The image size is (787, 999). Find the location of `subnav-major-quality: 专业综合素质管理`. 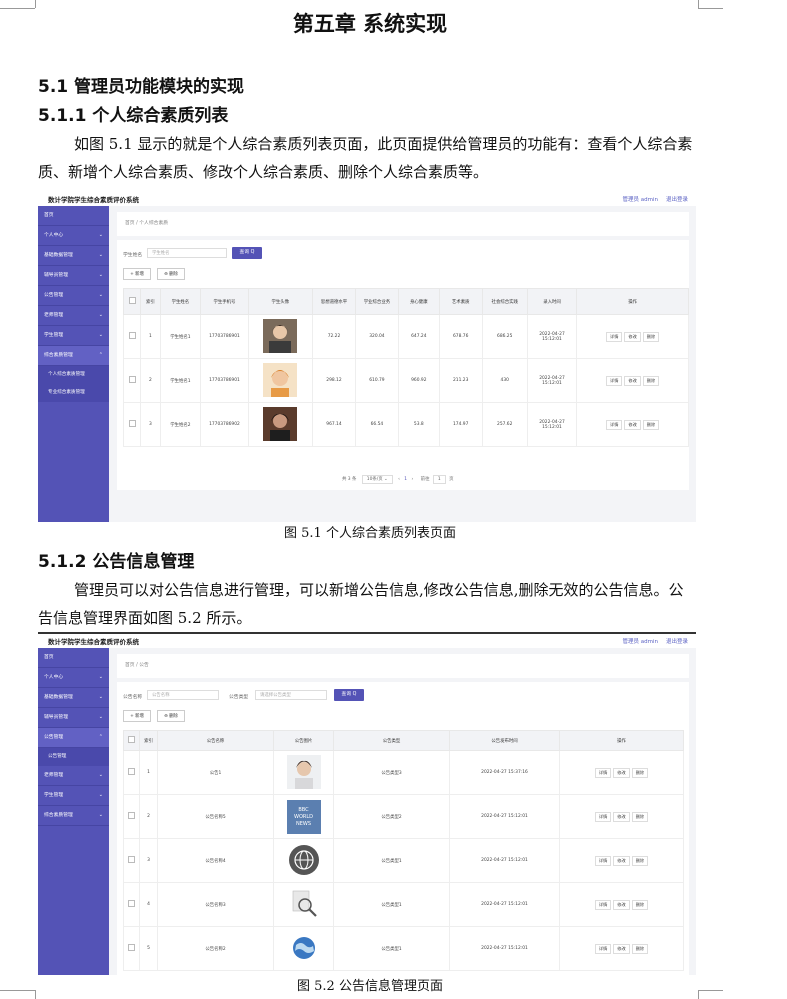

subnav-major-quality: 专业综合素质管理 is located at coordinates (73, 393).